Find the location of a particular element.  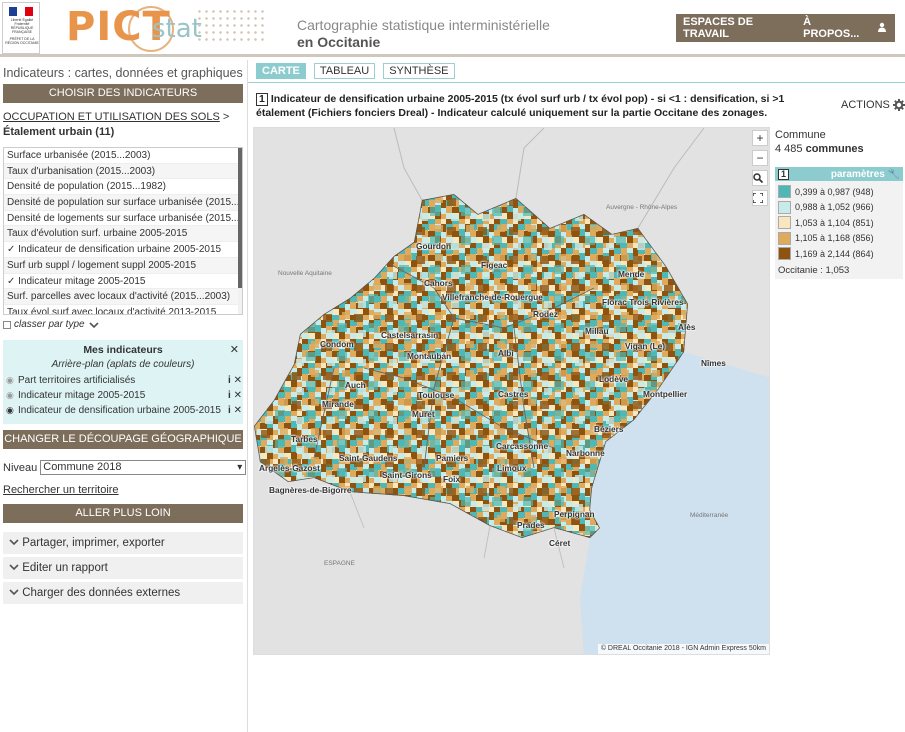

breadcrumb-theme-link: OCCUPATION ET UTILISATION DES SOLS is located at coordinates (111, 117).